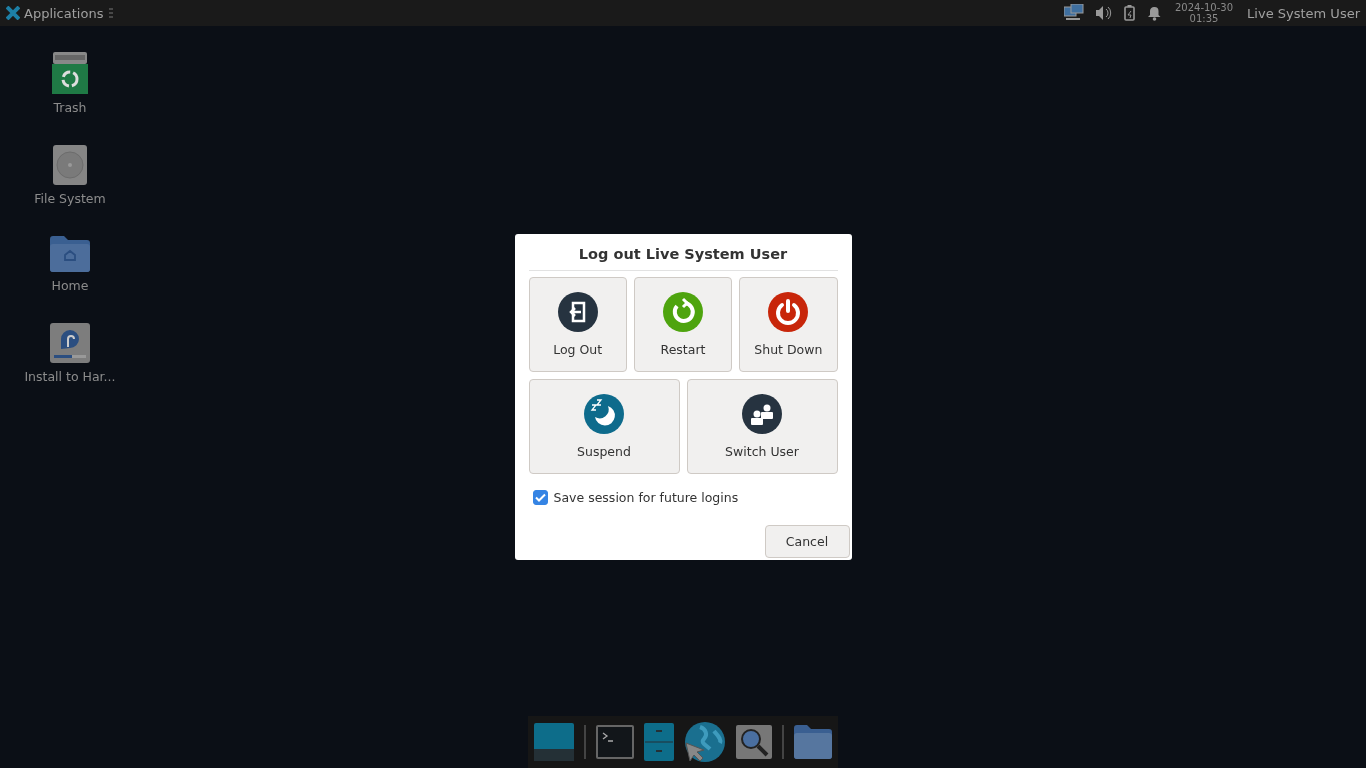 The height and width of the screenshot is (768, 1366). What do you see at coordinates (70, 343) in the screenshot?
I see `installer-icon` at bounding box center [70, 343].